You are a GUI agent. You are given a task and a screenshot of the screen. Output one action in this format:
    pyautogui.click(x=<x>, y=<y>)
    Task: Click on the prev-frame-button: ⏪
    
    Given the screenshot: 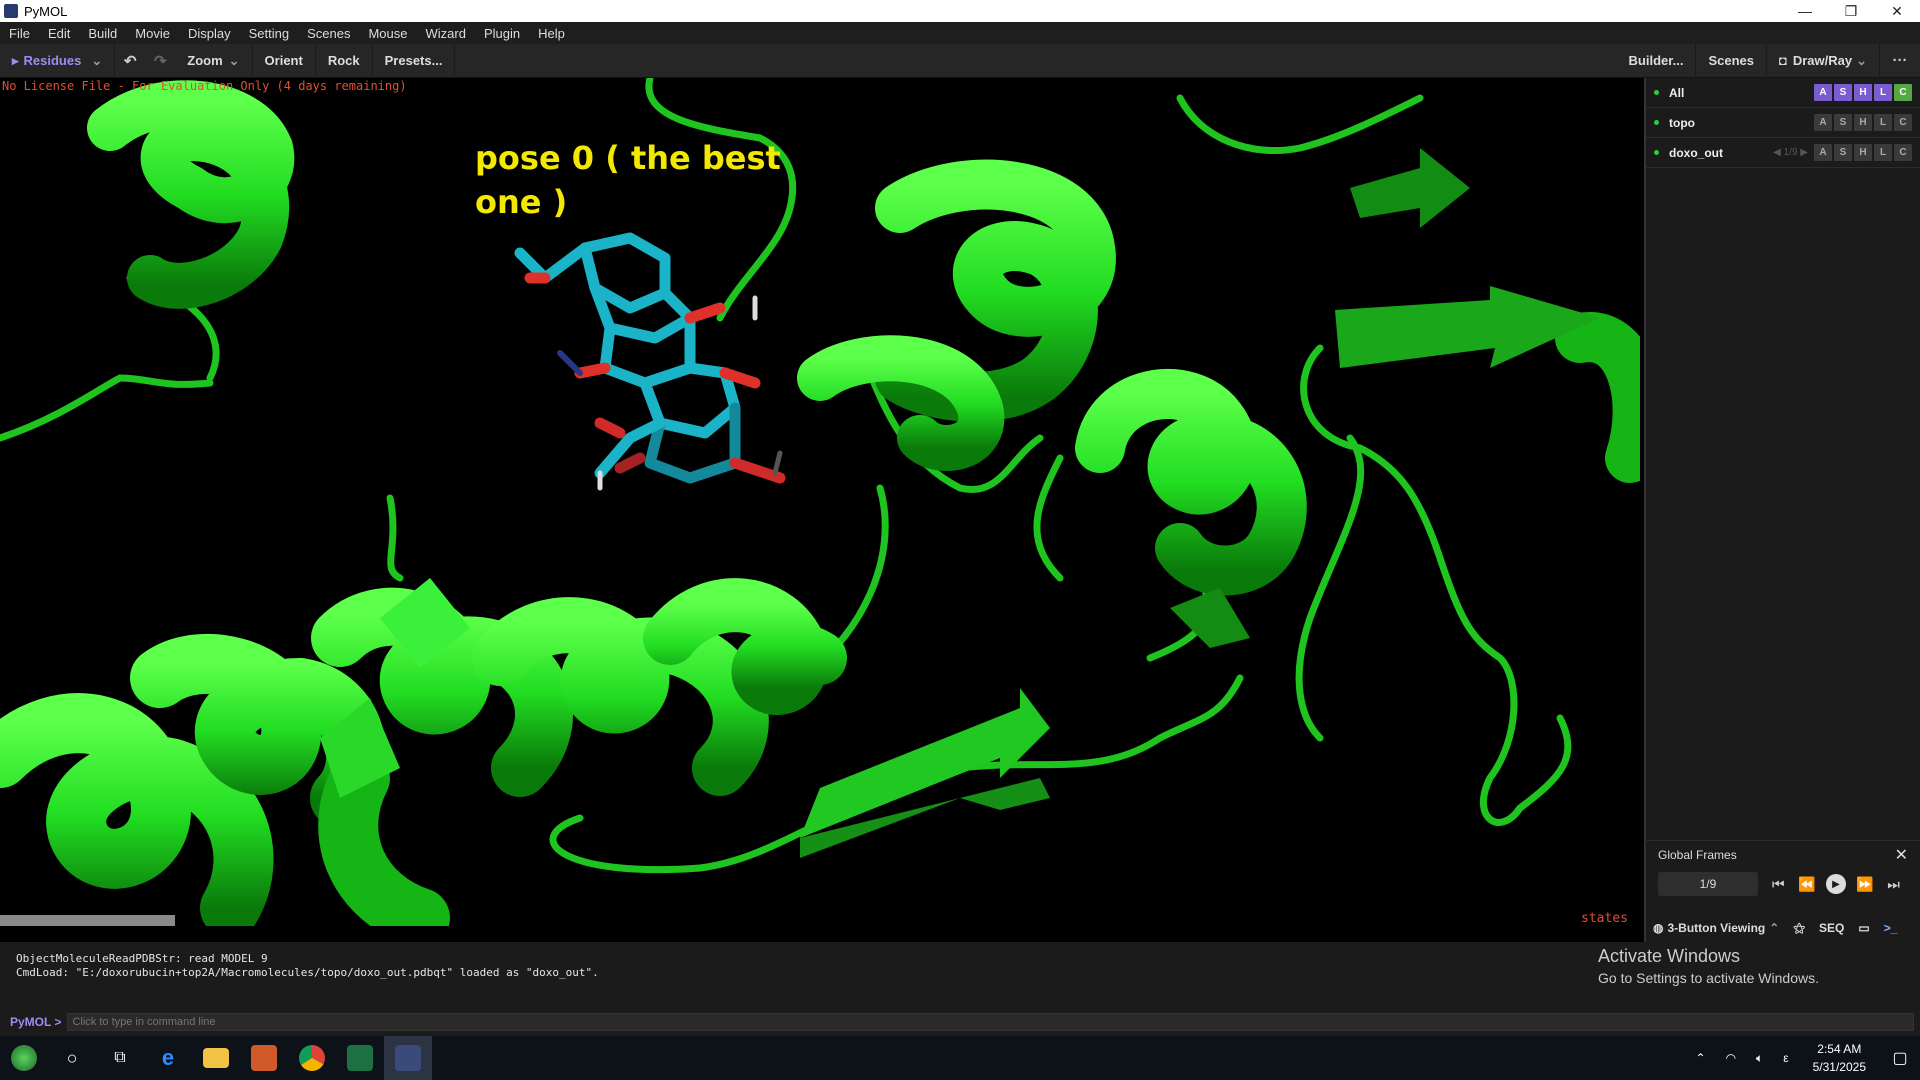 What is the action you would take?
    pyautogui.click(x=1807, y=884)
    